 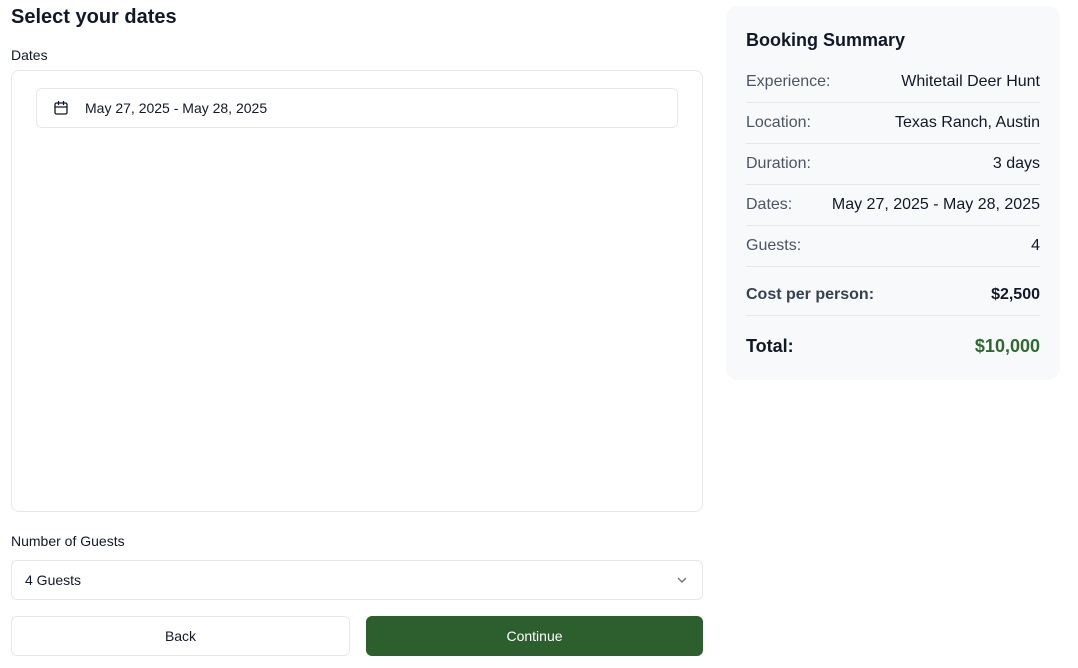 What do you see at coordinates (826, 40) in the screenshot?
I see `summary-title: Booking Summary` at bounding box center [826, 40].